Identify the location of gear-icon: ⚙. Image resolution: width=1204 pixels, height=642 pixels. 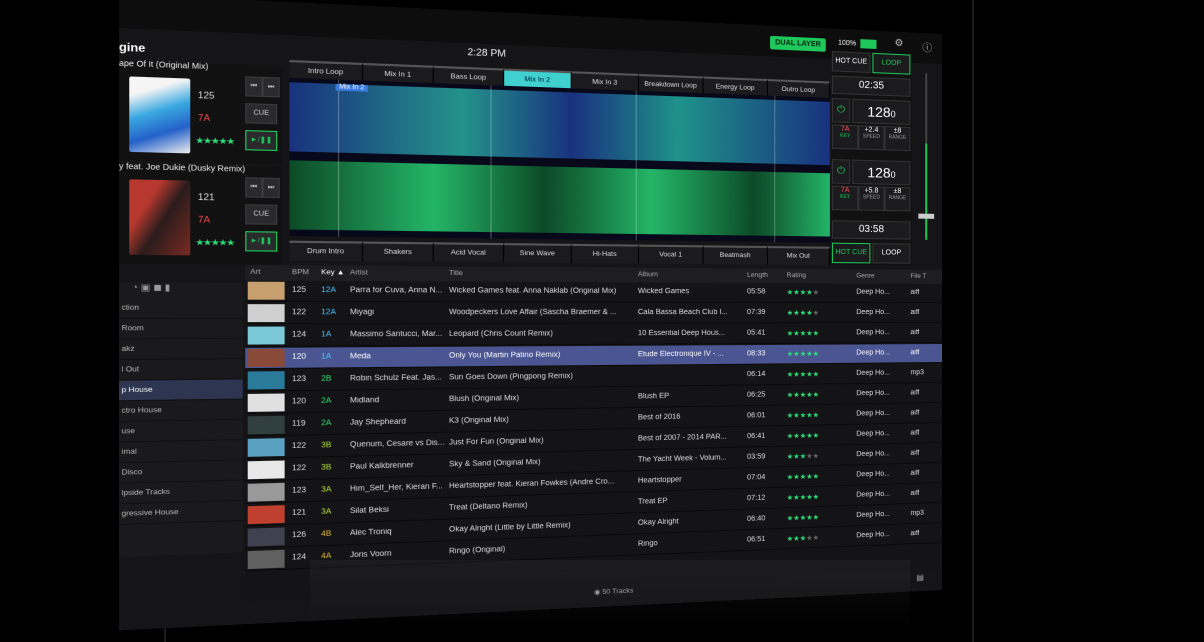
(898, 44).